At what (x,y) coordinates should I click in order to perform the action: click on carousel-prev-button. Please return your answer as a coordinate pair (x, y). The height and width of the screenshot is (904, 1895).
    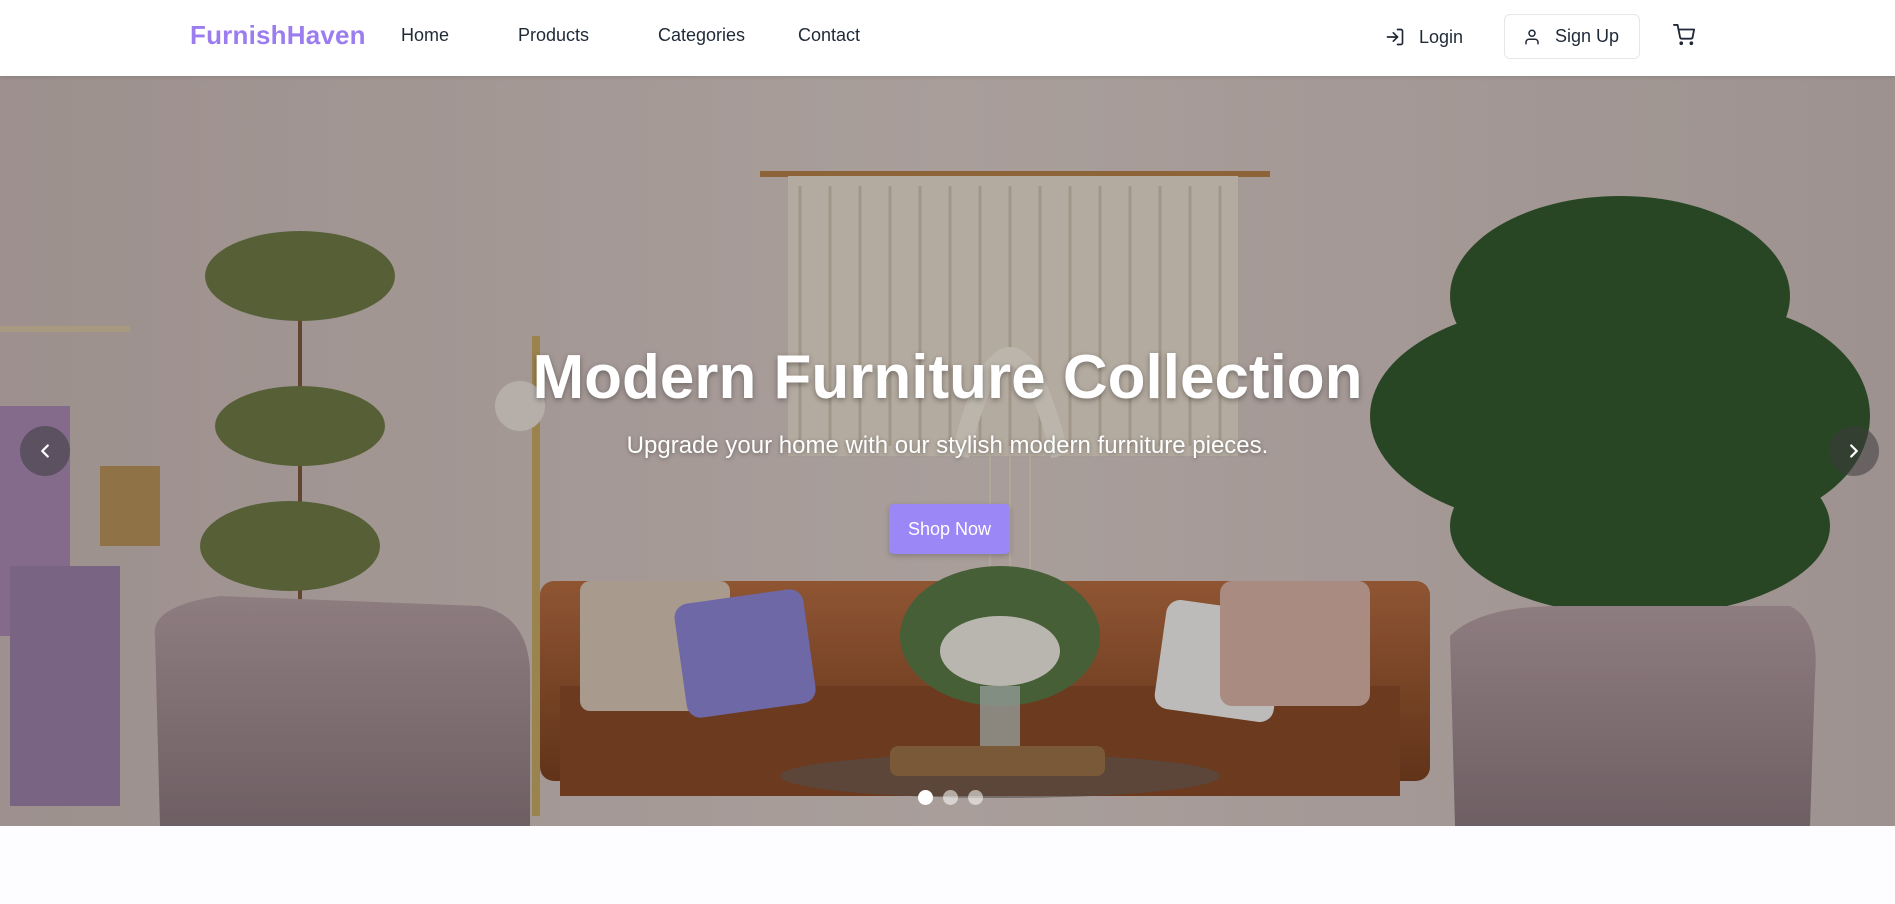
    Looking at the image, I should click on (45, 451).